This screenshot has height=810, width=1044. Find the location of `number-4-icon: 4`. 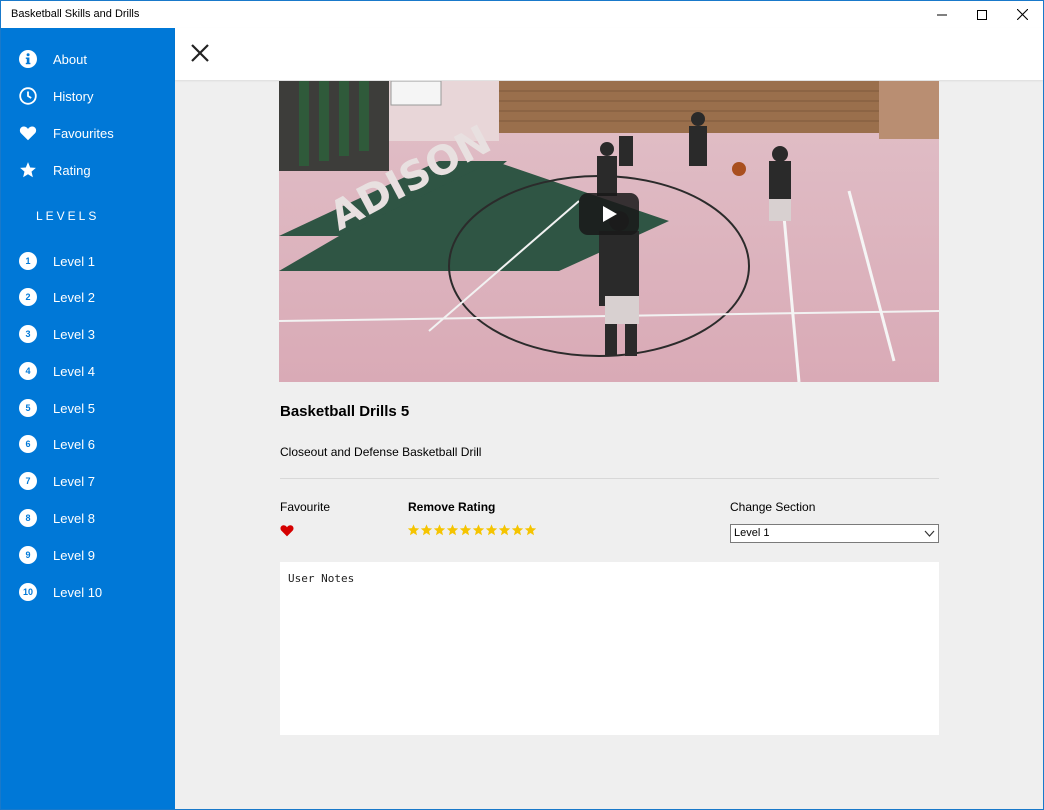

number-4-icon: 4 is located at coordinates (28, 371).